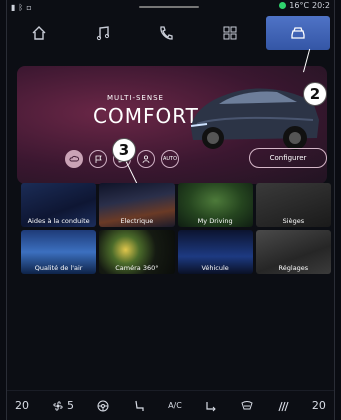 The width and height of the screenshot is (341, 420). What do you see at coordinates (315, 94) in the screenshot?
I see `callout-2: 2` at bounding box center [315, 94].